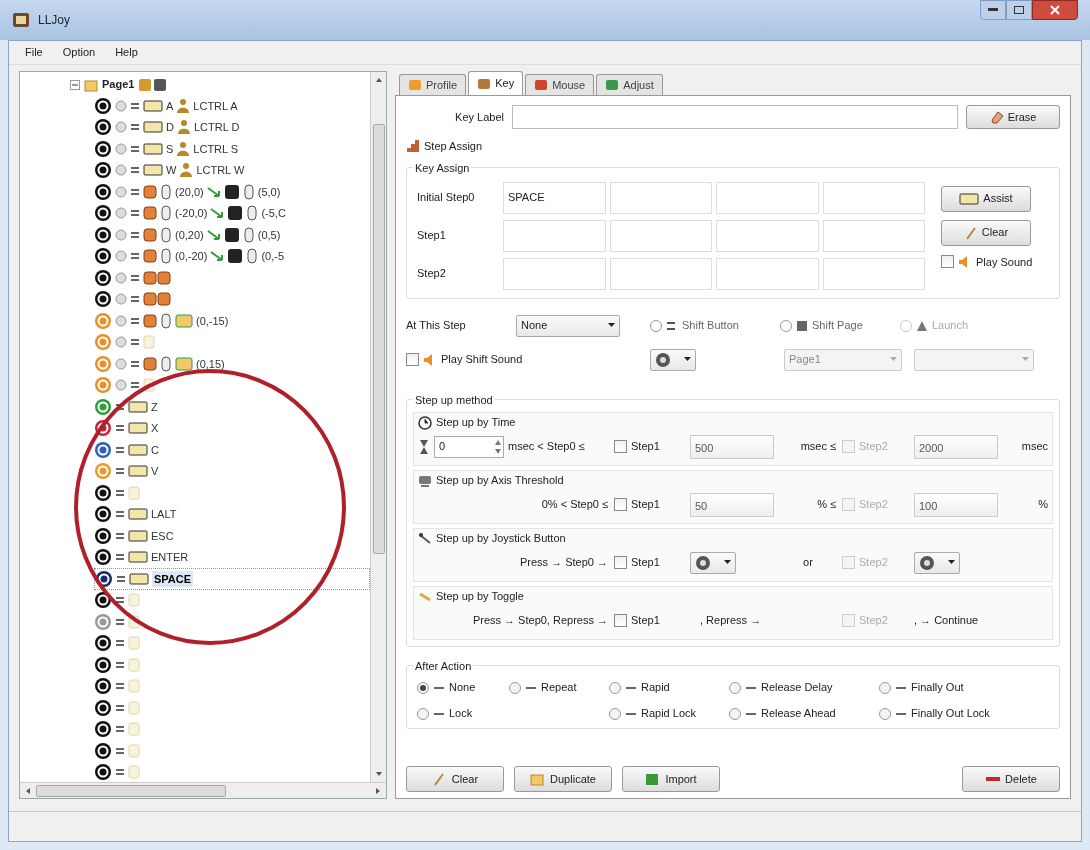 The image size is (1090, 850). Describe the element at coordinates (153, 105) in the screenshot. I see `keyboard-icon` at that location.